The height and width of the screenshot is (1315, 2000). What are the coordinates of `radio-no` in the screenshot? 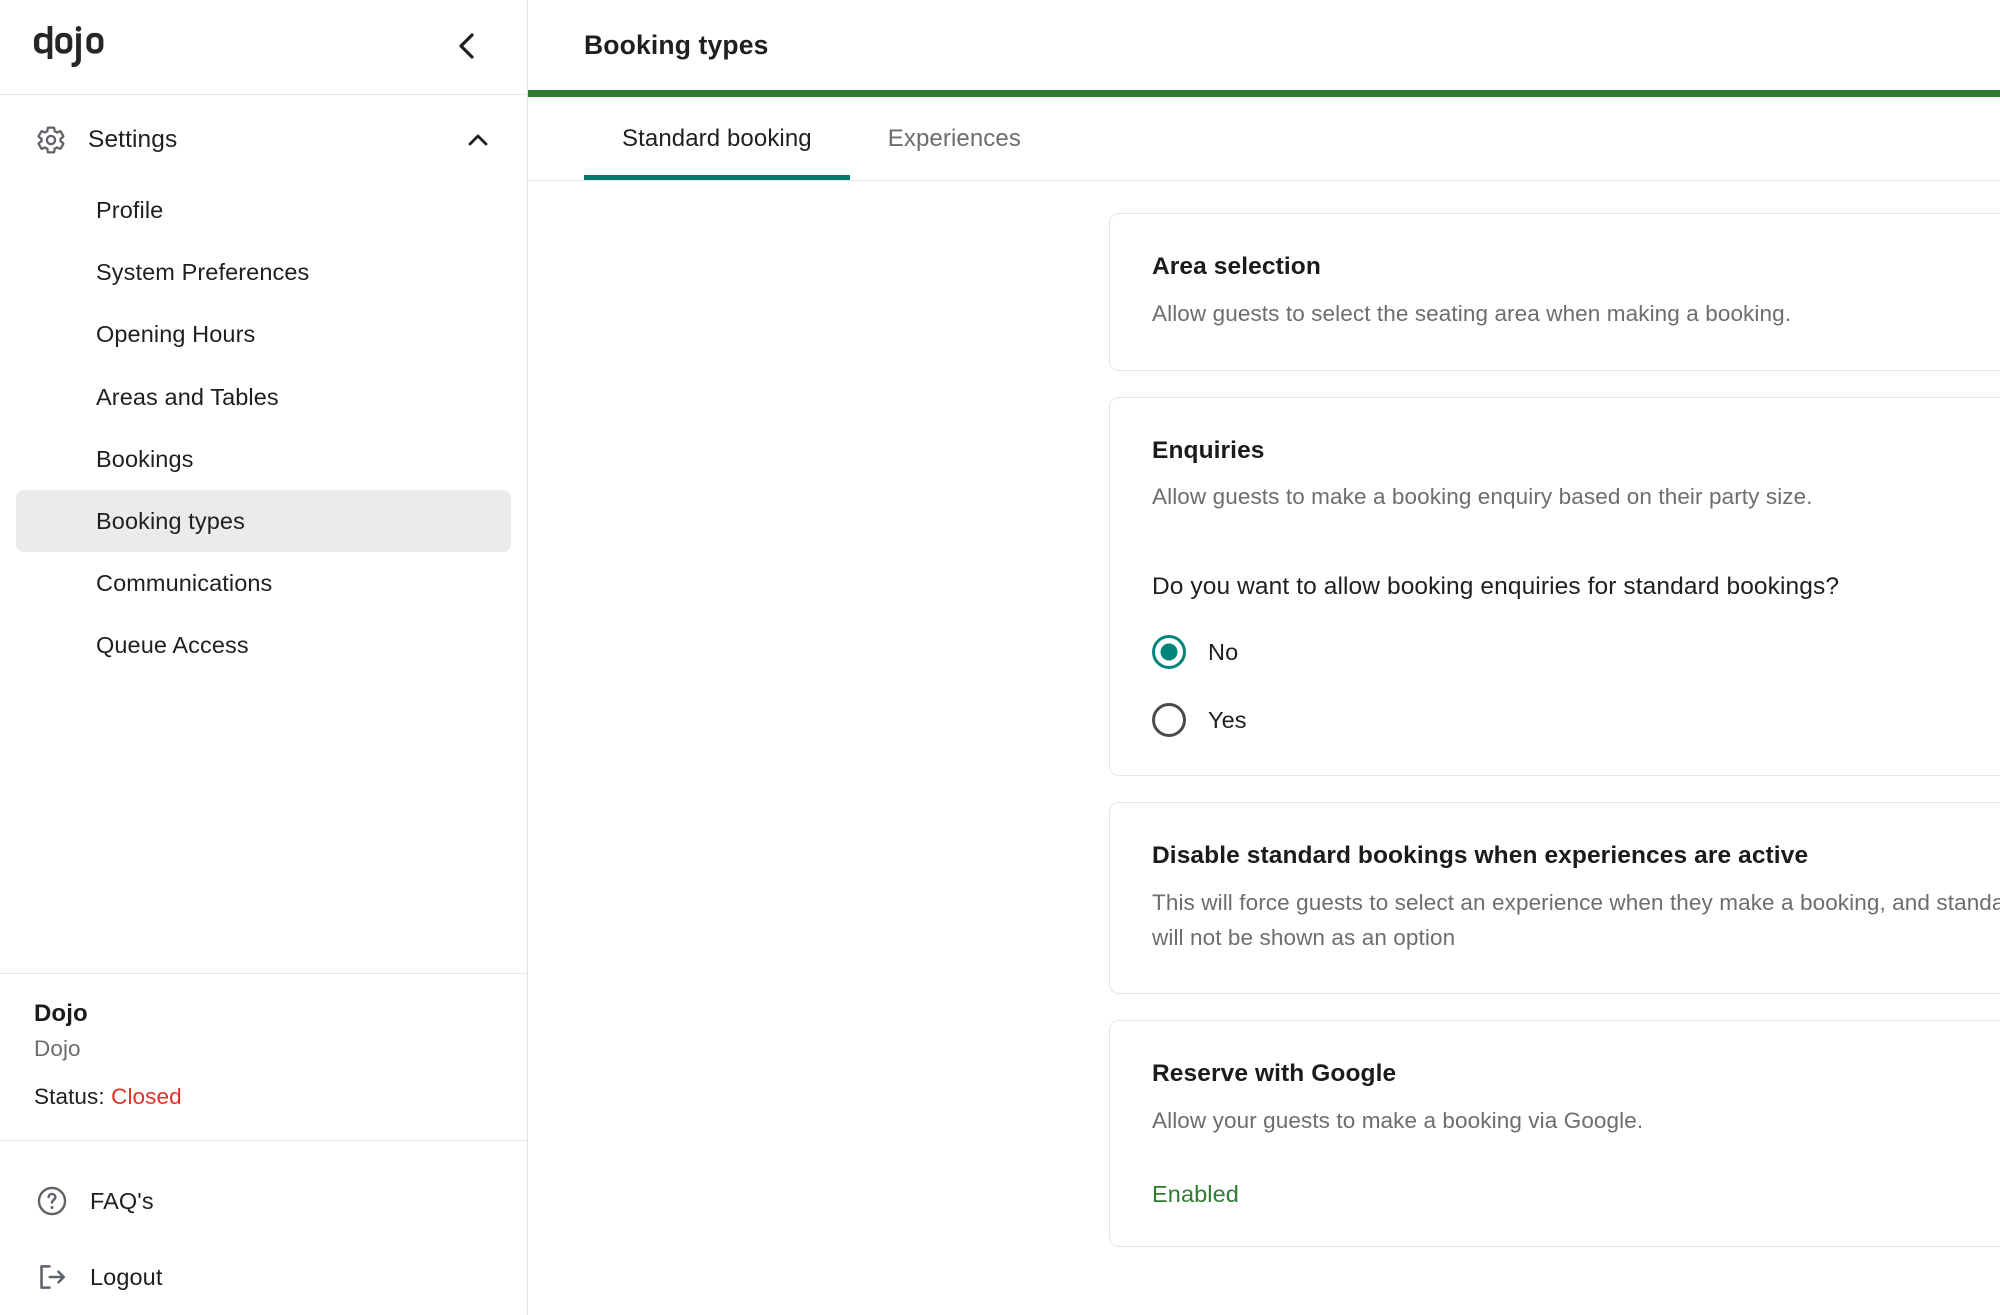 It's located at (1169, 652).